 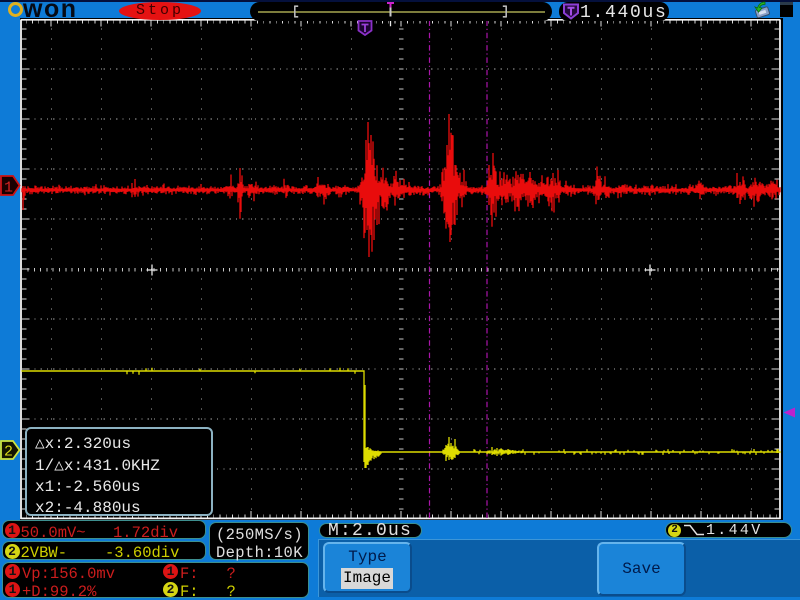 I want to click on svg-text: 2, so click(x=8, y=452).